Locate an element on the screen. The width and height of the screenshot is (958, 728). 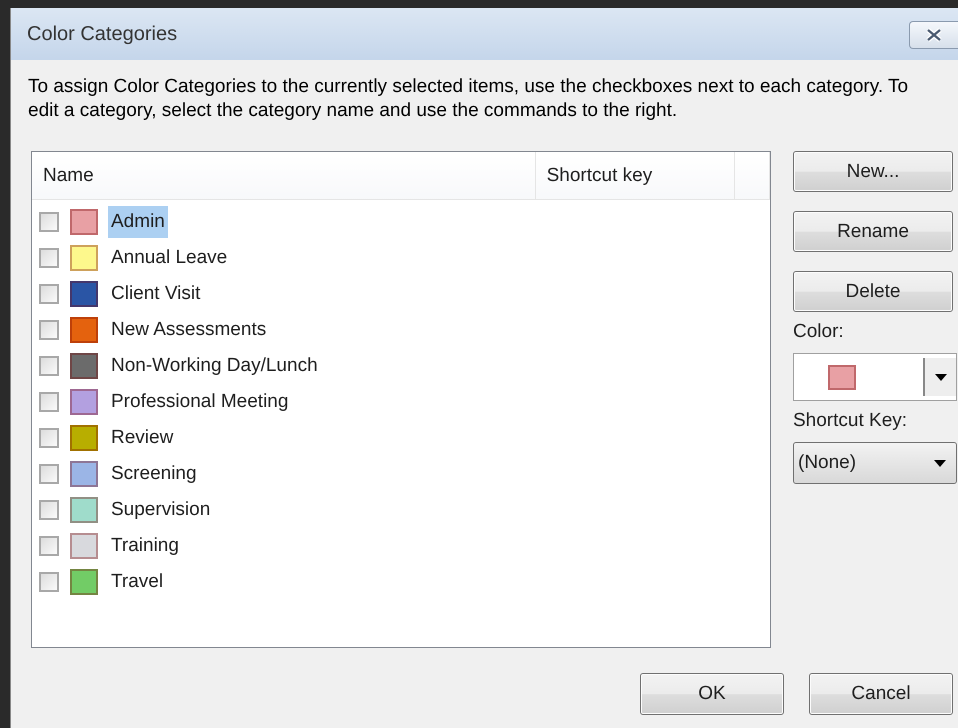
category-name: Admin is located at coordinates (138, 222).